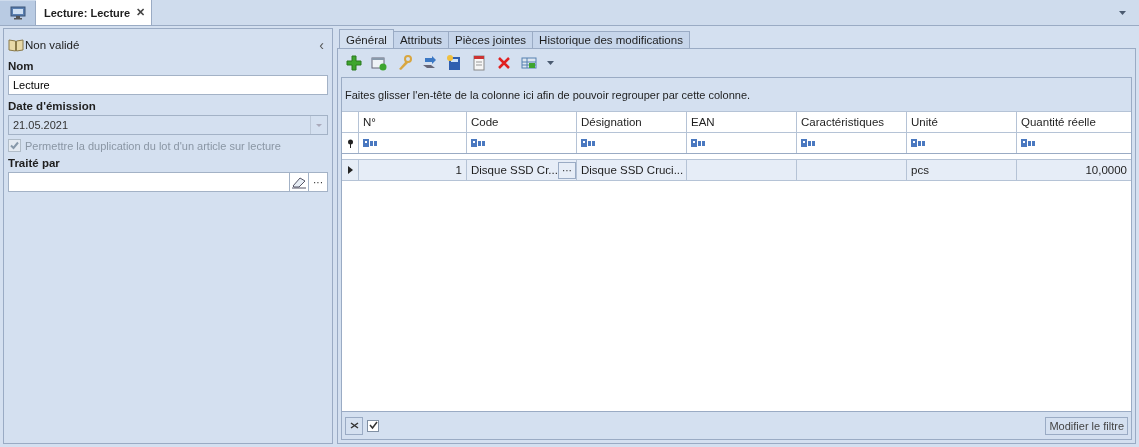  Describe the element at coordinates (479, 63) in the screenshot. I see `document-icon` at that location.